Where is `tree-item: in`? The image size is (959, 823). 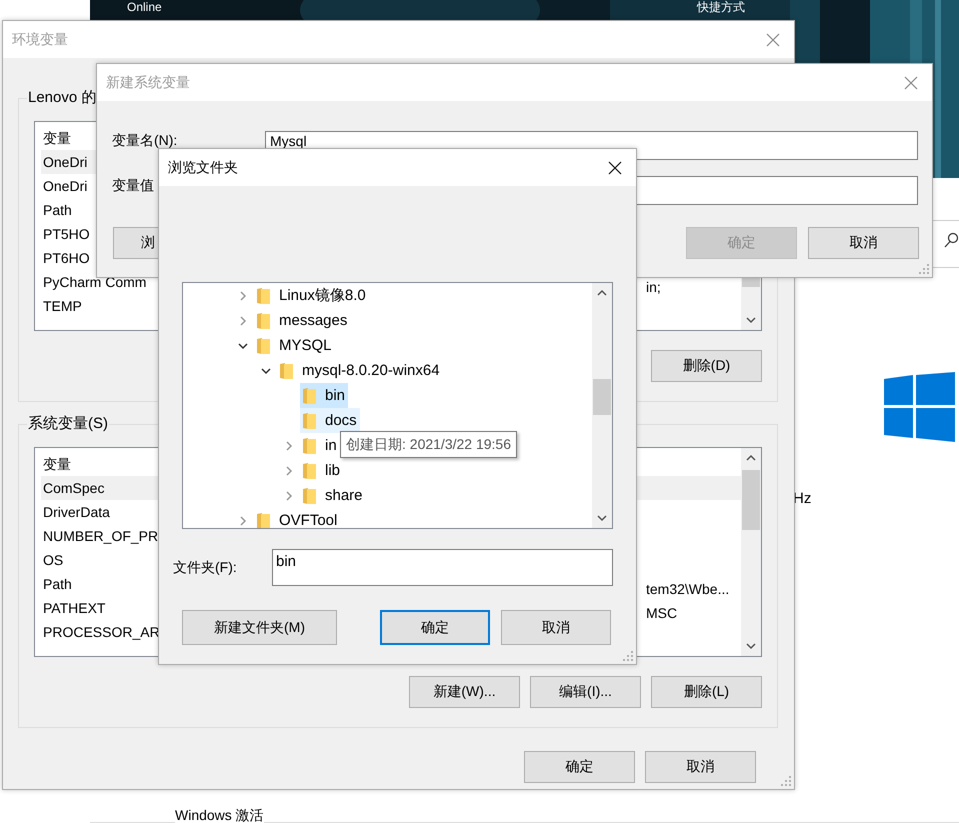 tree-item: in is located at coordinates (320, 445).